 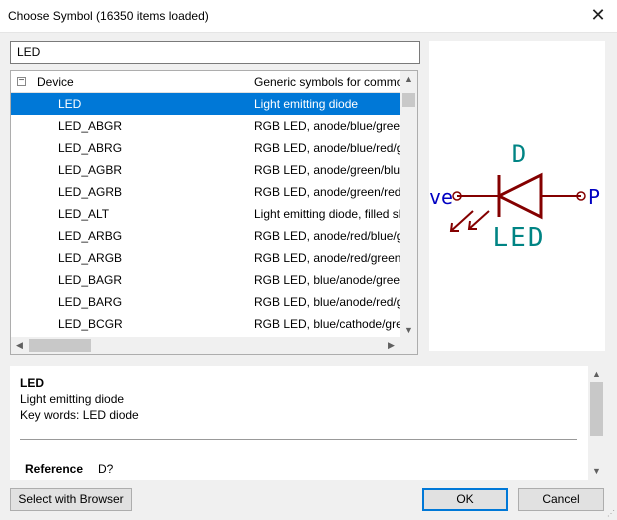 I want to click on symbol-name: LED_ALT, so click(x=84, y=214).